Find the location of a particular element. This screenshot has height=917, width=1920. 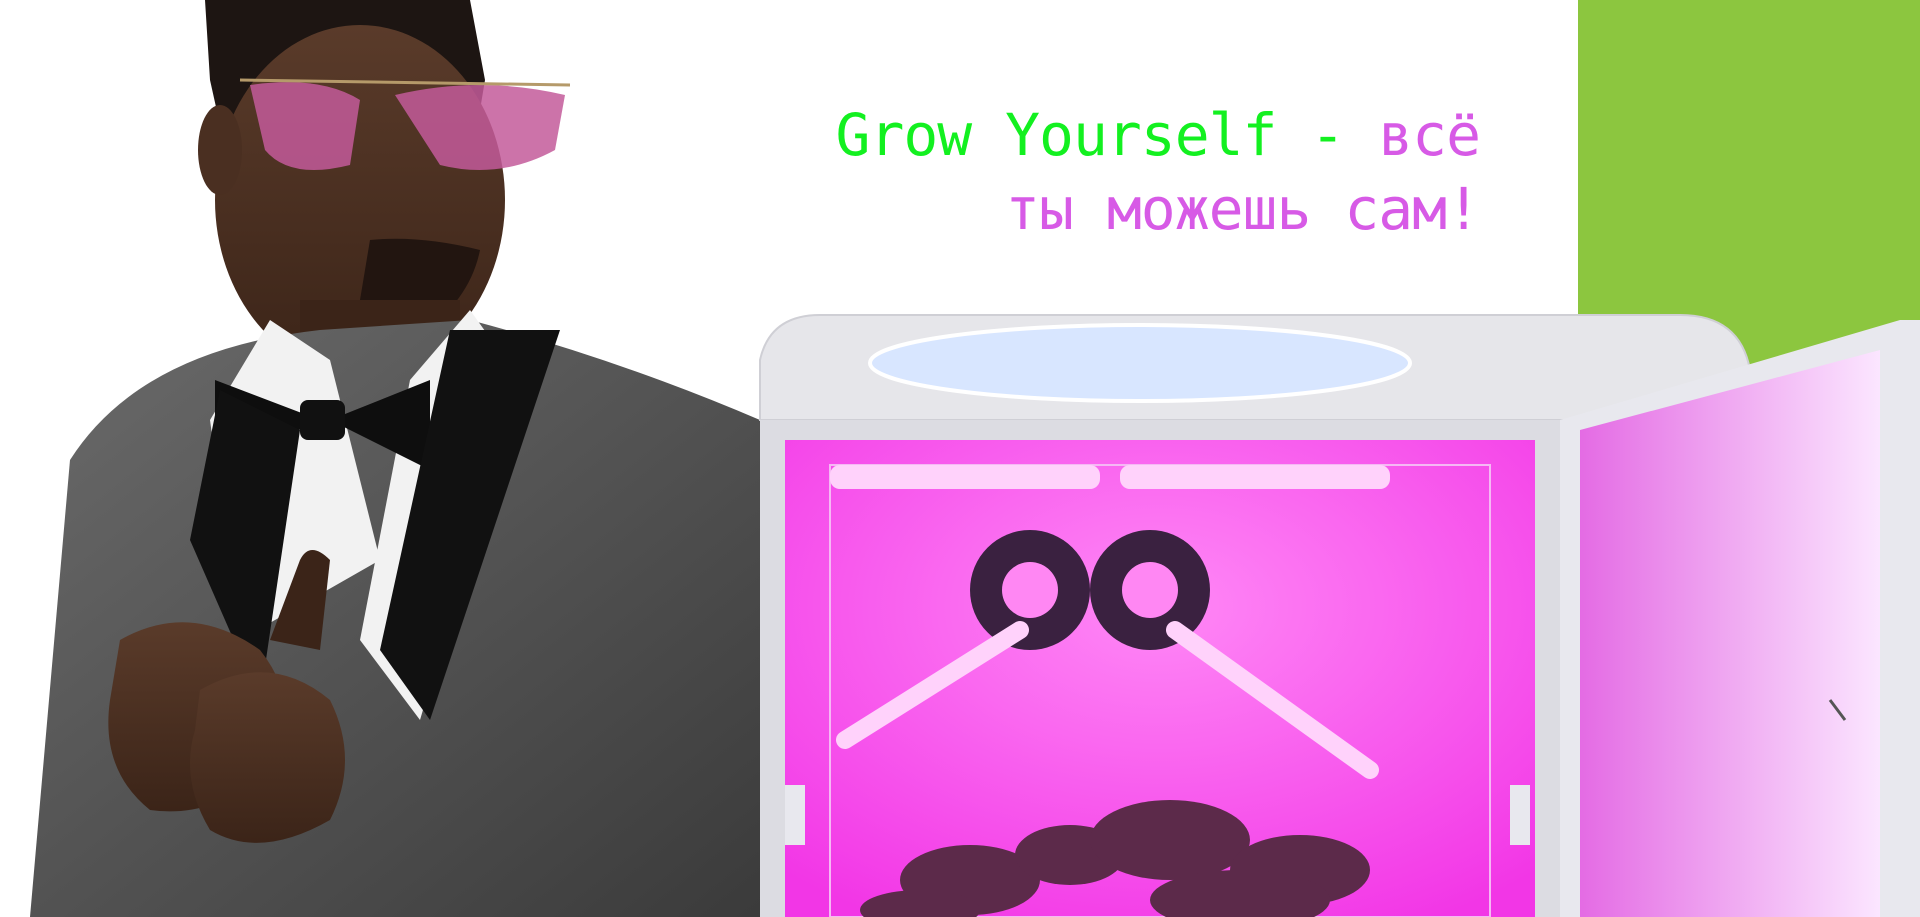

headline-green: Grow Yourself - is located at coordinates (1107, 135).